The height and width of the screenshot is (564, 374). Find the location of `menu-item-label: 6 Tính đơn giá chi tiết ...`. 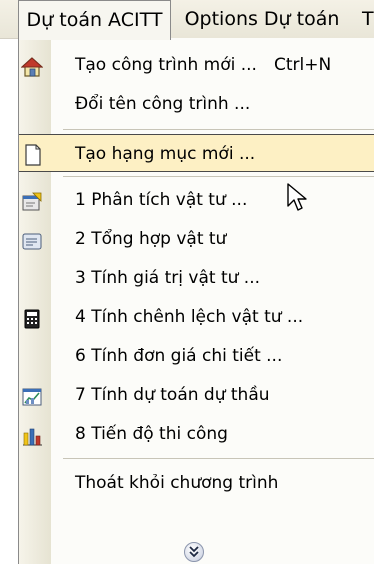

menu-item-label: 6 Tính đơn giá chi tiết ... is located at coordinates (179, 356).